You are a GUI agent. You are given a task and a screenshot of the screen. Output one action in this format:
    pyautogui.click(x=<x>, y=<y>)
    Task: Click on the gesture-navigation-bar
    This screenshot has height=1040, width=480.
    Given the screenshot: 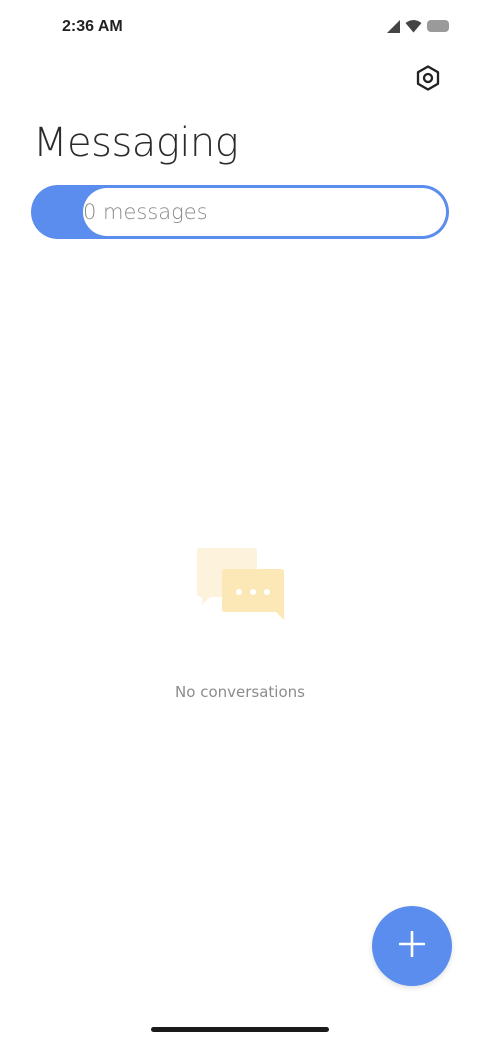 What is the action you would take?
    pyautogui.click(x=240, y=1029)
    